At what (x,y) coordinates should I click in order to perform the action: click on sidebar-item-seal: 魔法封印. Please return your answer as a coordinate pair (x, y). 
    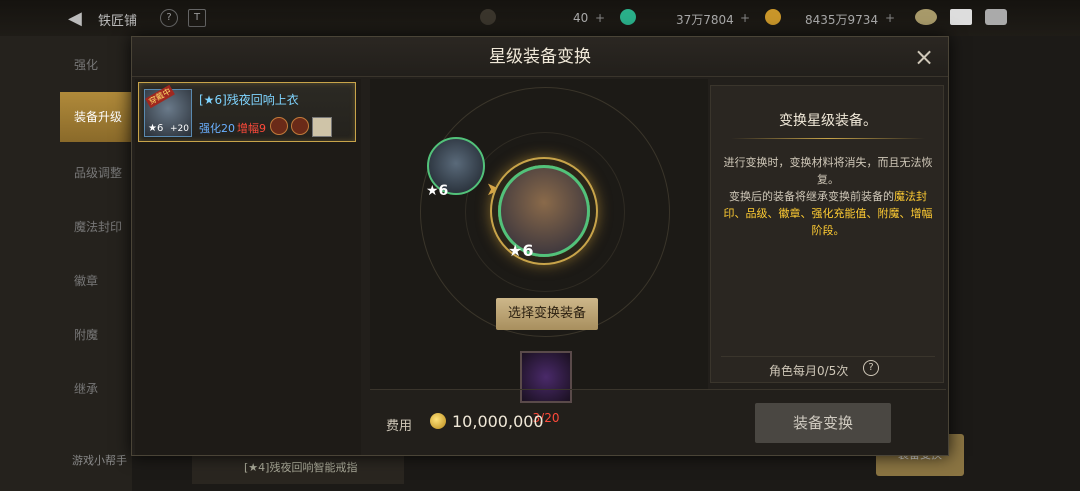
    Looking at the image, I should click on (96, 227).